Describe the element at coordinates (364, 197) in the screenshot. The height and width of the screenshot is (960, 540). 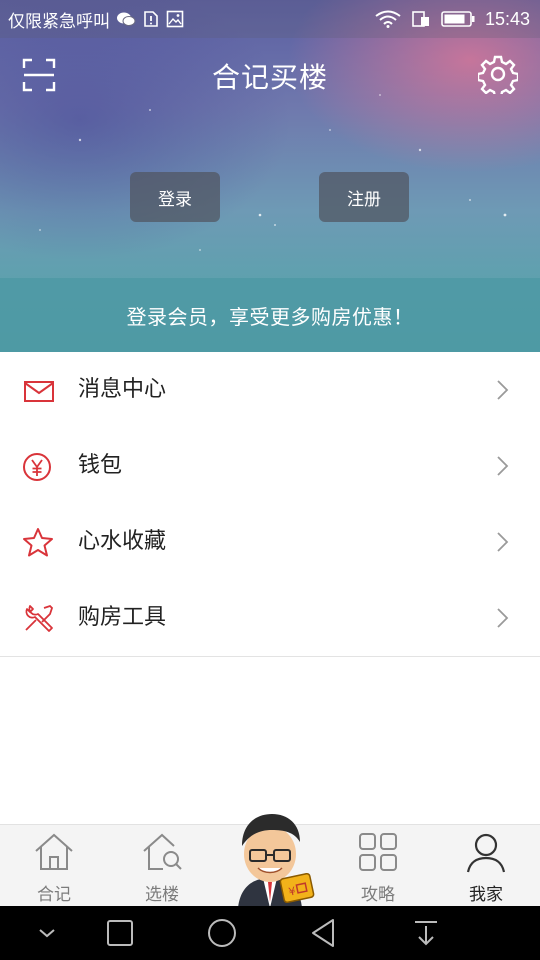
I see `register-button: 注册` at that location.